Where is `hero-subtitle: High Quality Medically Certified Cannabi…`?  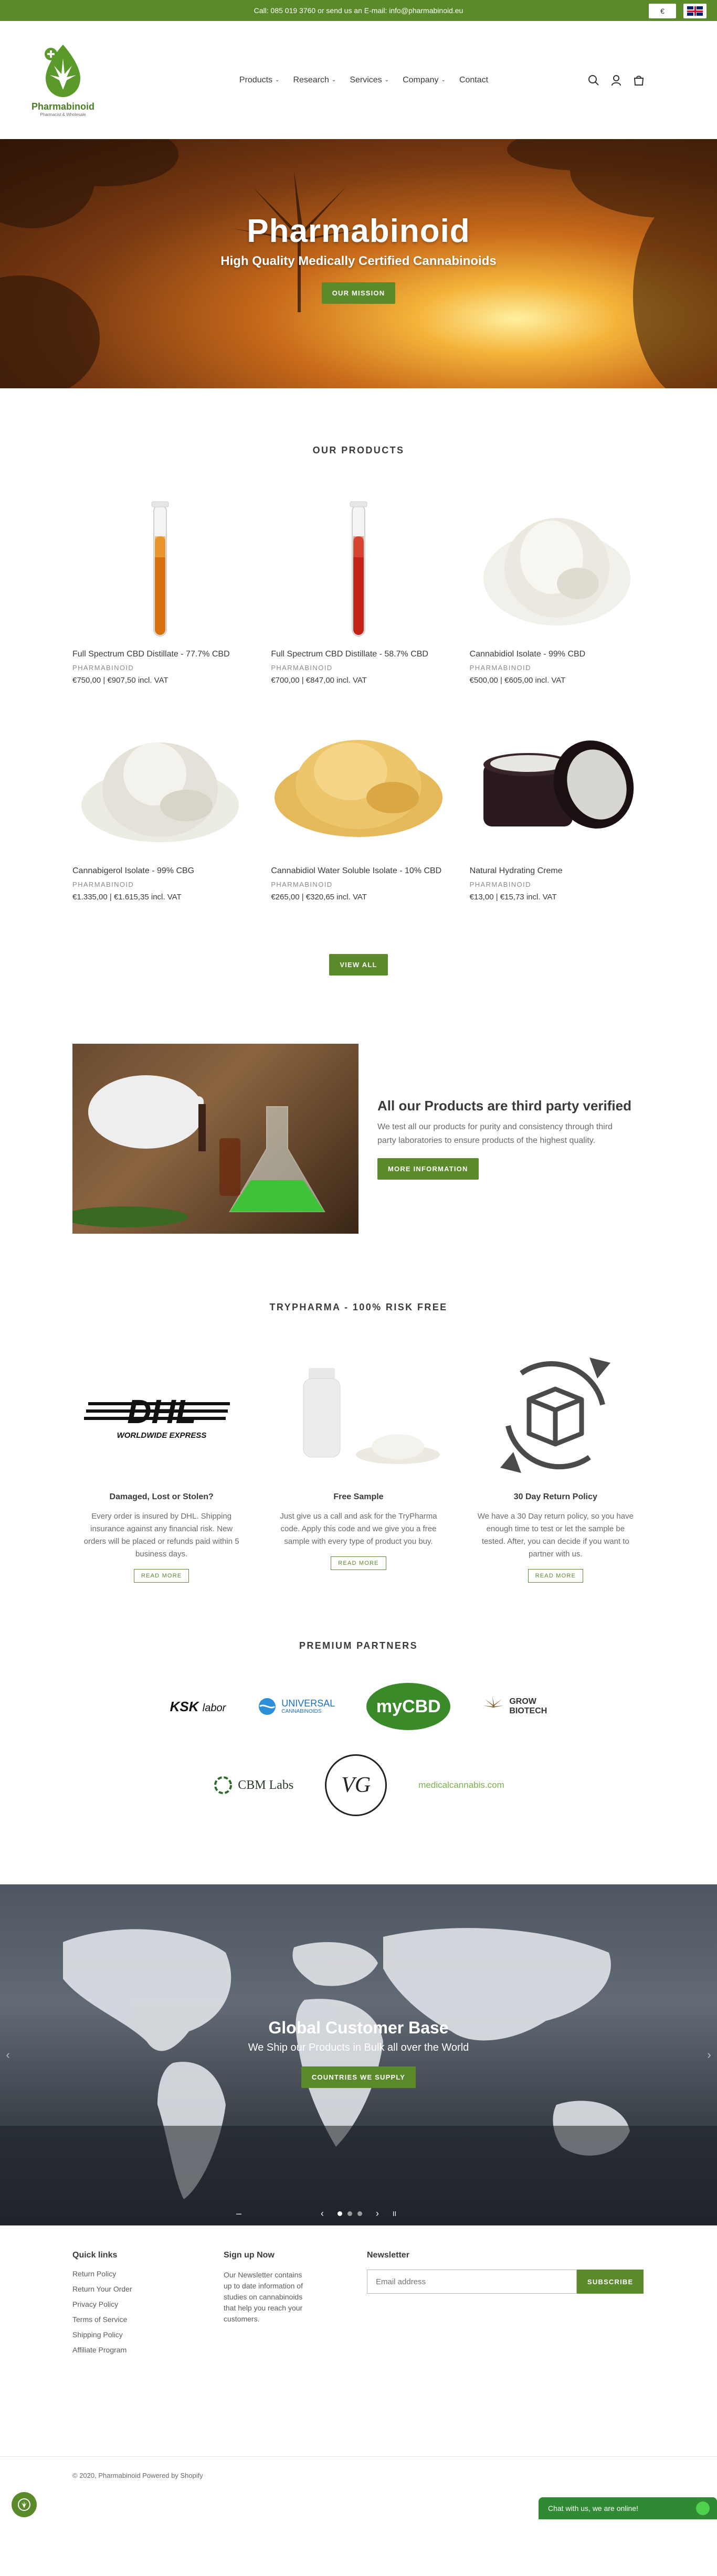 hero-subtitle: High Quality Medically Certified Cannabi… is located at coordinates (358, 261).